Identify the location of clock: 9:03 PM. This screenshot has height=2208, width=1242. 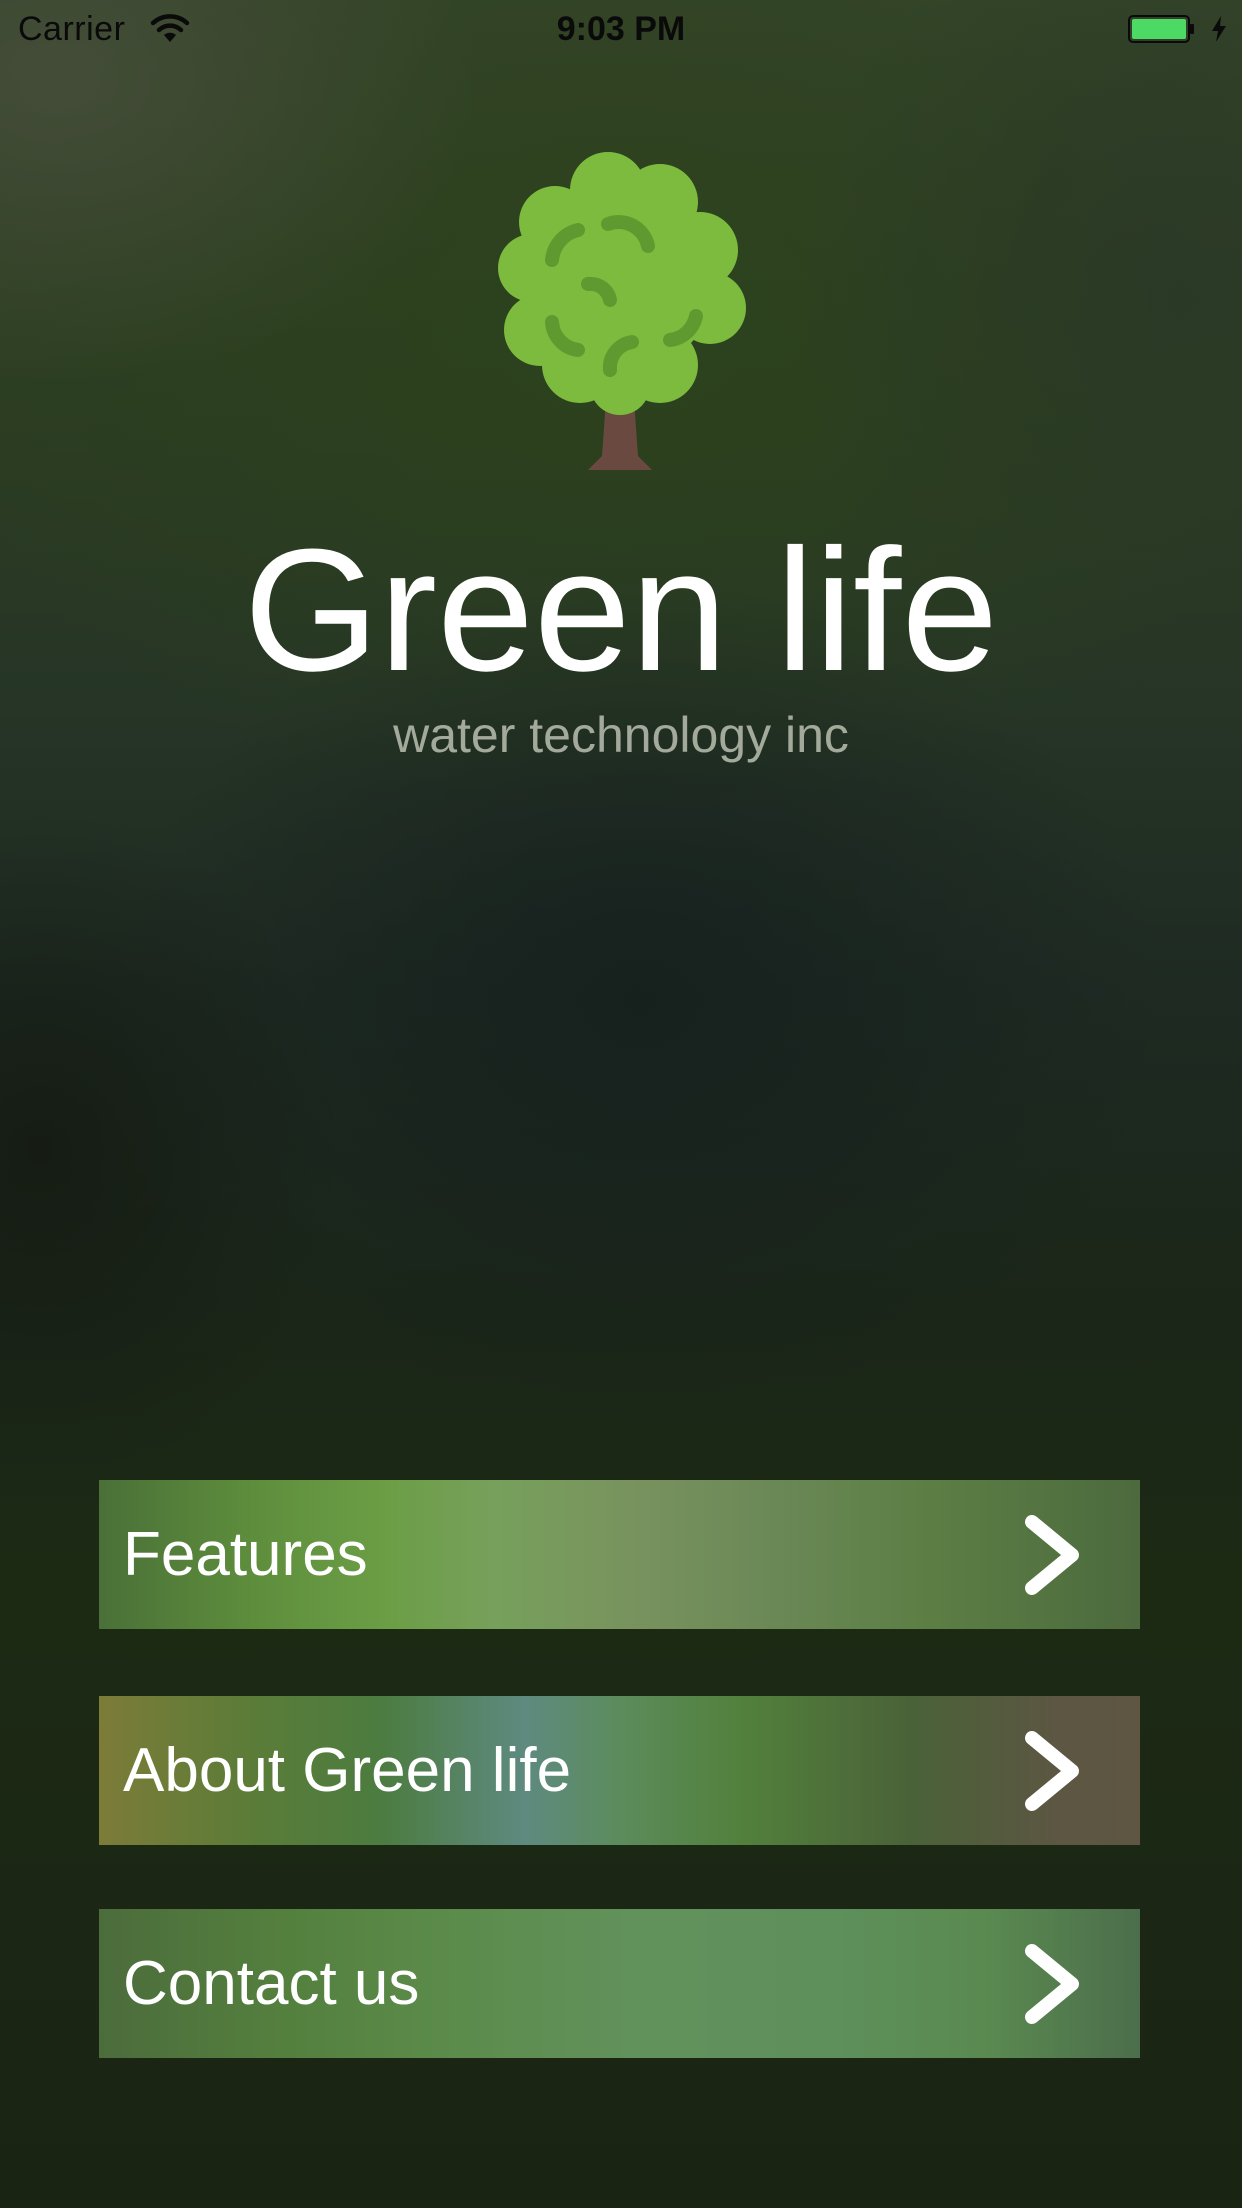
(621, 29).